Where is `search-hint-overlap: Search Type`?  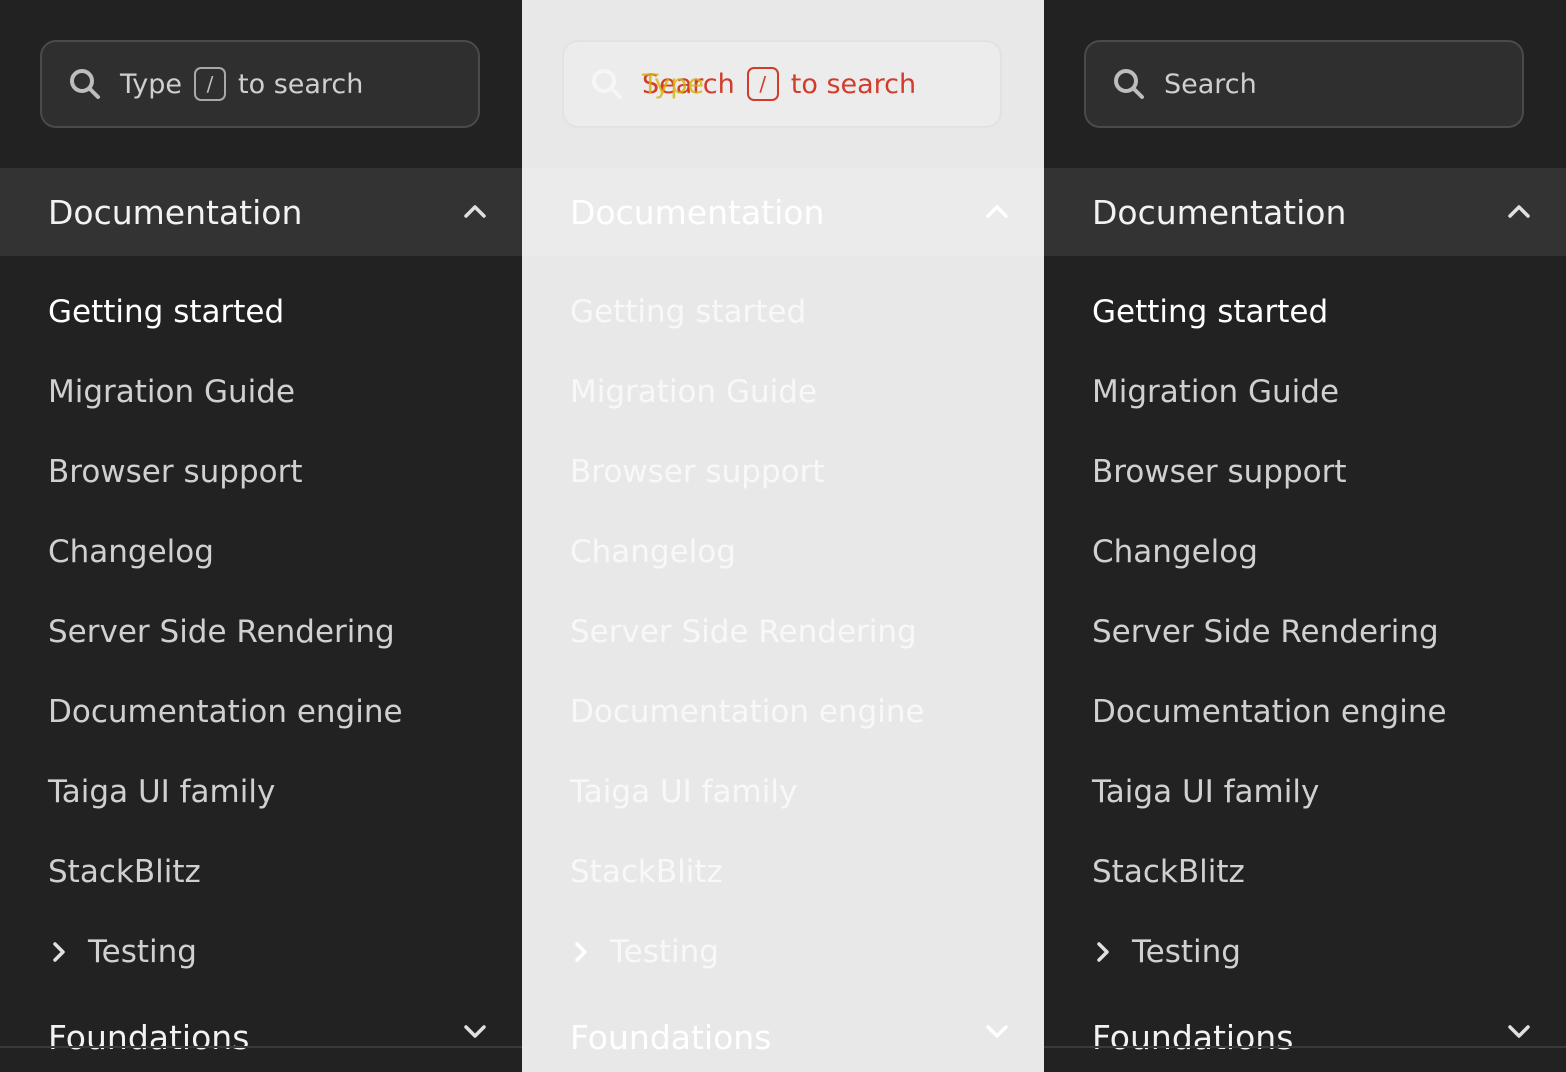 search-hint-overlap: Search Type is located at coordinates (688, 84).